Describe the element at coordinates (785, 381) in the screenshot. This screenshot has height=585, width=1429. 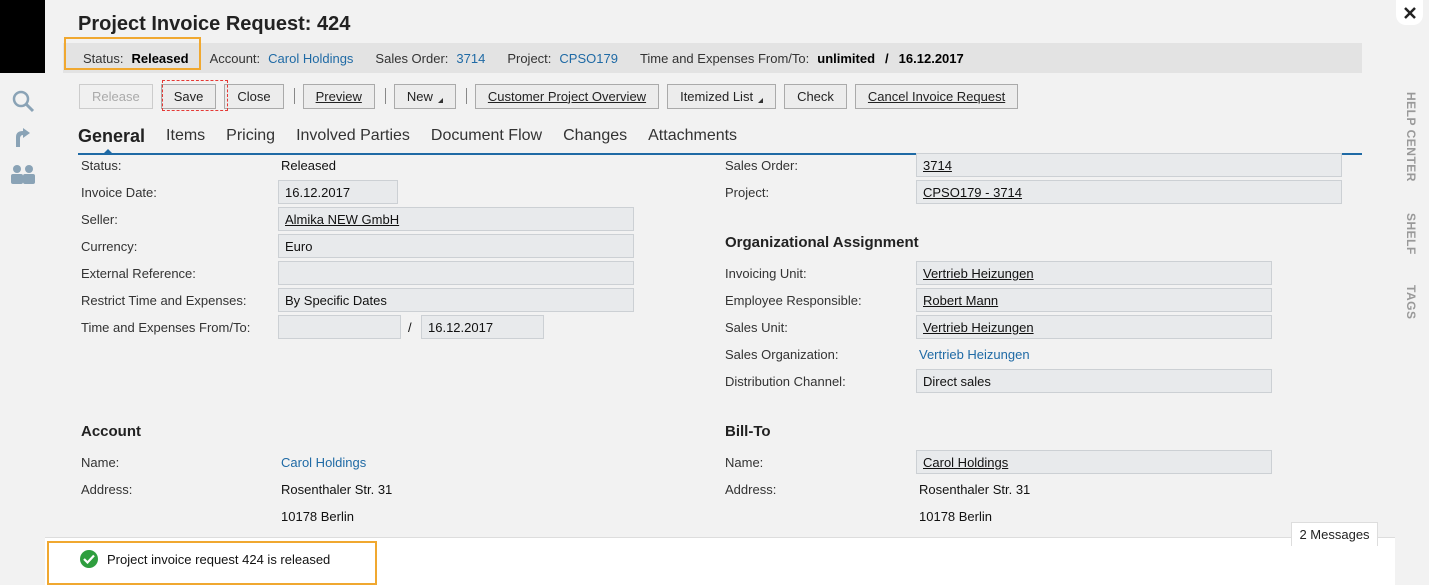
I see `distribution-channel-label: Distribution Channel:` at that location.